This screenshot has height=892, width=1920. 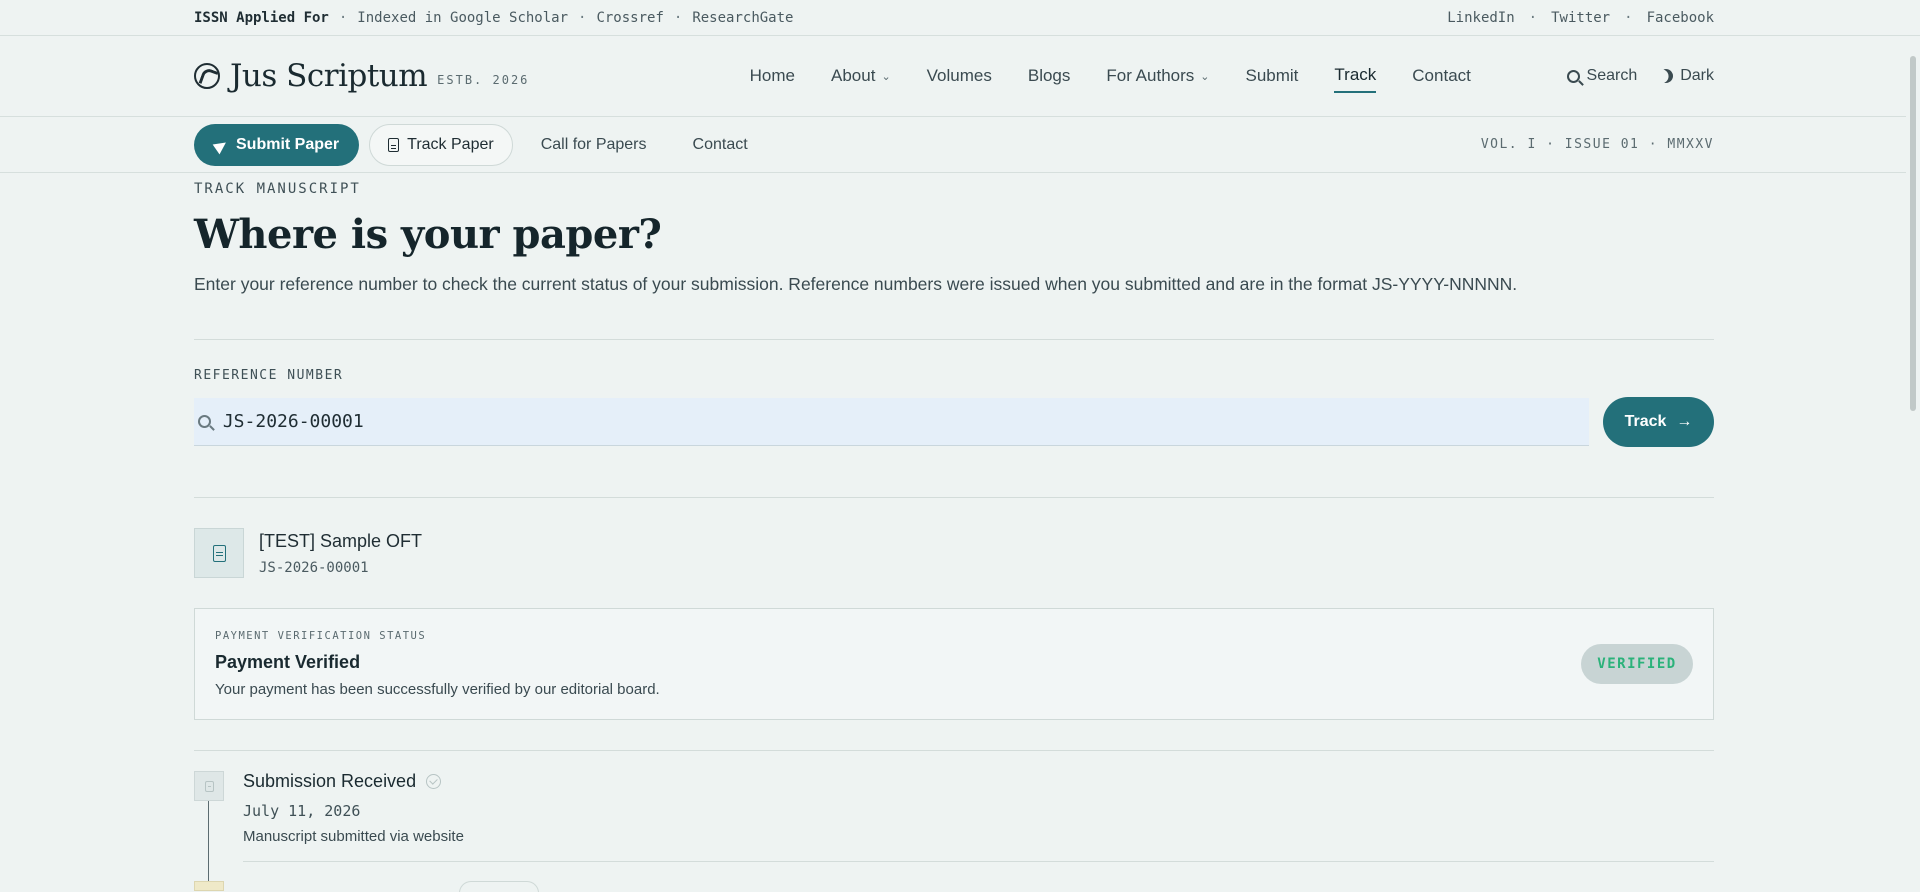 I want to click on nav-for-authors: For Authors ⌄, so click(x=1157, y=76).